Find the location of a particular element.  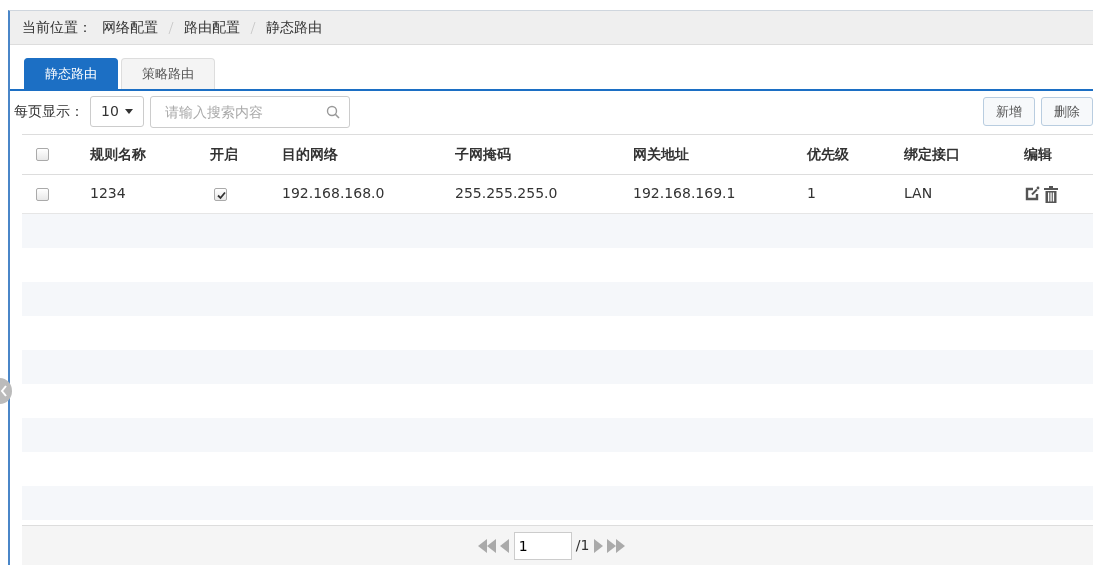

breadcrumb-item: 路由配置 is located at coordinates (212, 27).